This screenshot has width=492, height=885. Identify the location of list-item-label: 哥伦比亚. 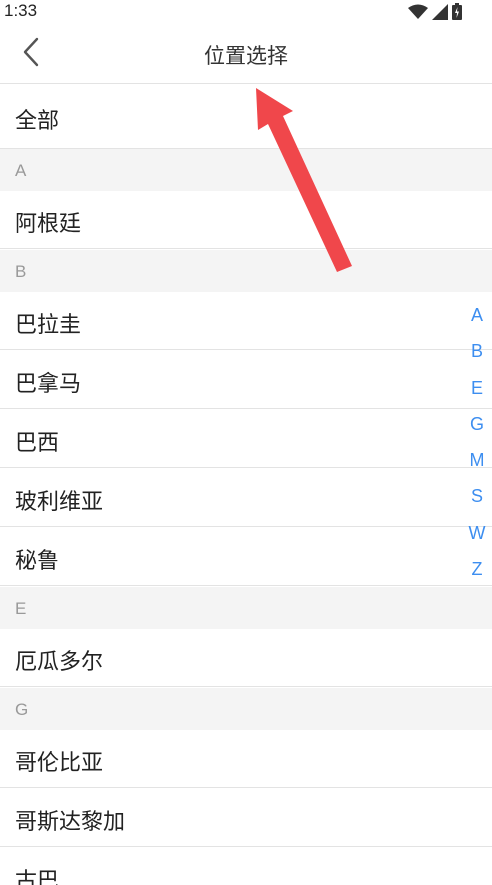
(59, 763).